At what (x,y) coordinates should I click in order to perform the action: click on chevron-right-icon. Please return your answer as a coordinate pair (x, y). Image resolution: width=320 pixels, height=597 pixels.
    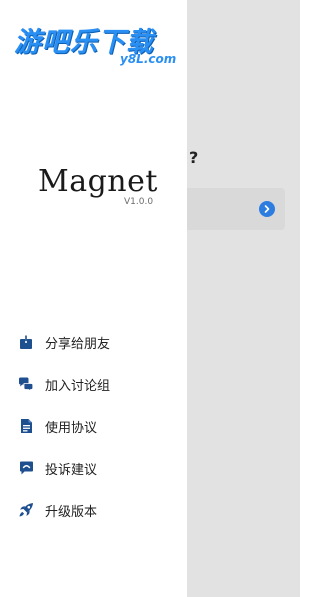
    Looking at the image, I should click on (267, 209).